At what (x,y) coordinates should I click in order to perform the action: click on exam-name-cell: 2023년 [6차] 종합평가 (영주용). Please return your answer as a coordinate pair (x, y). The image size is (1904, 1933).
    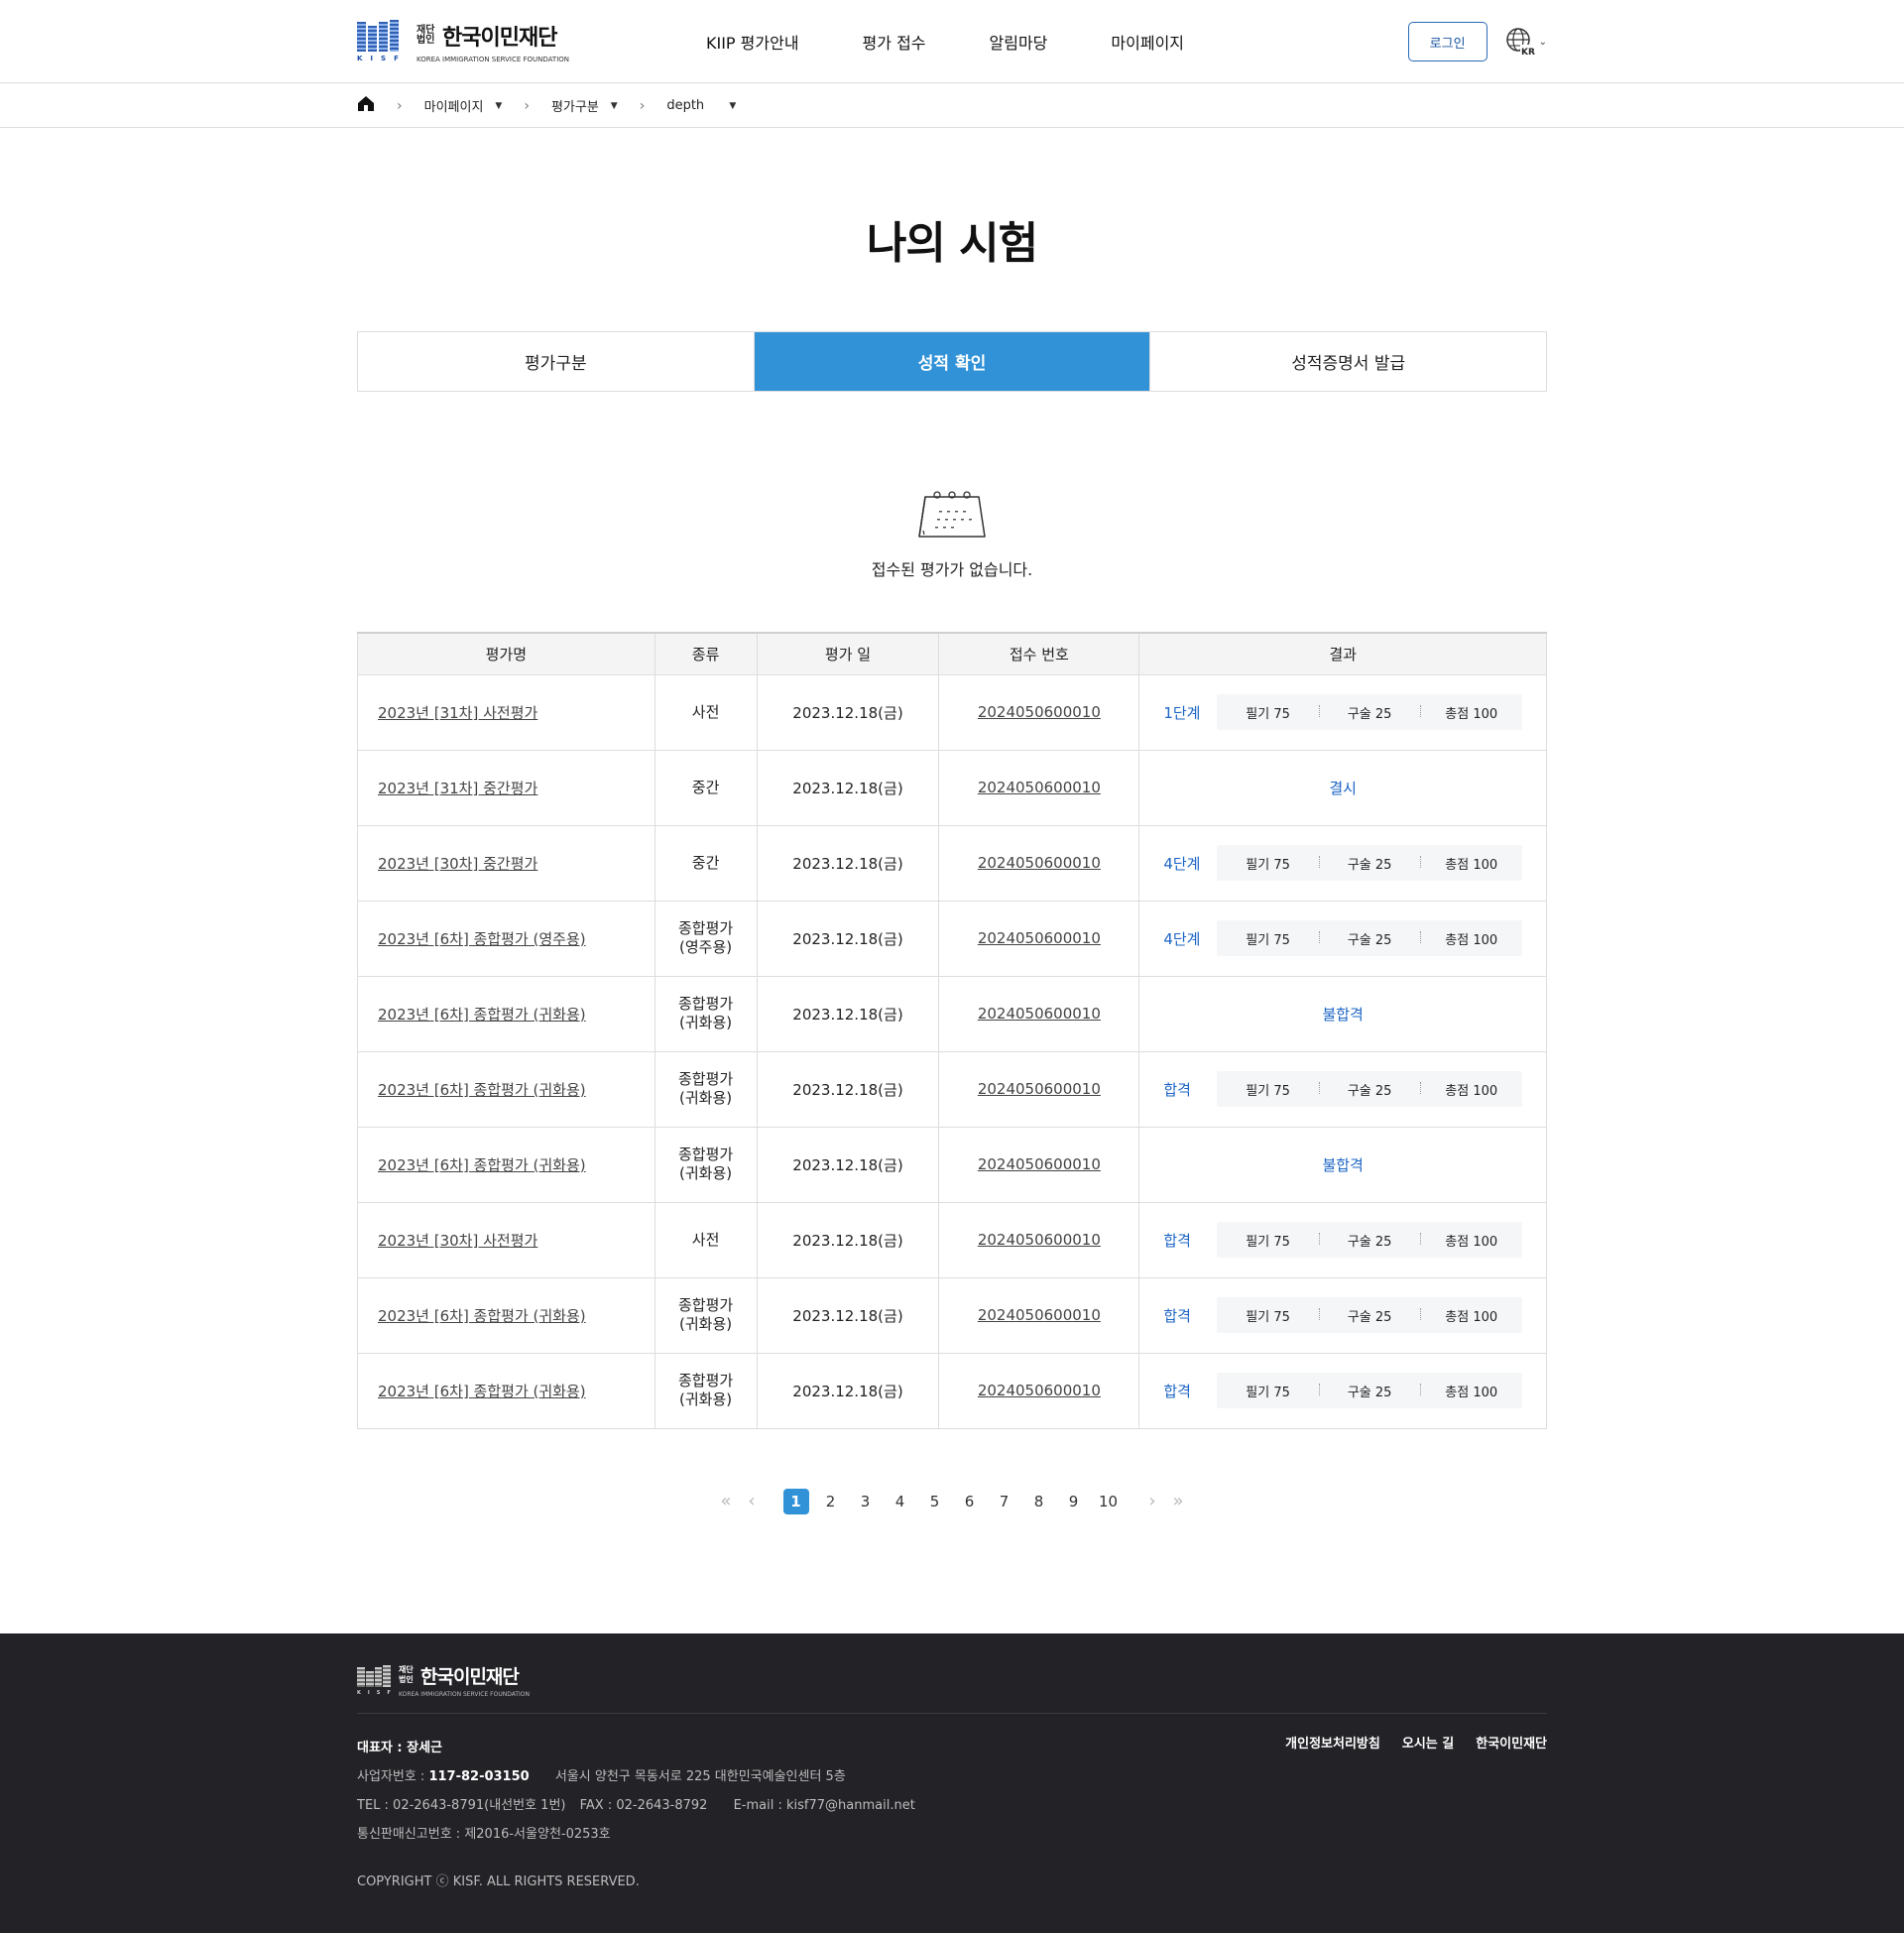
    Looking at the image, I should click on (506, 938).